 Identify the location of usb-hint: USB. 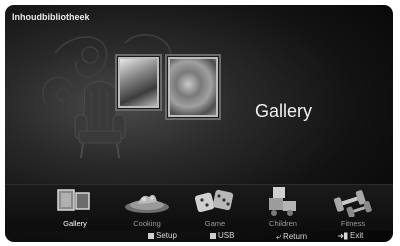
(222, 235).